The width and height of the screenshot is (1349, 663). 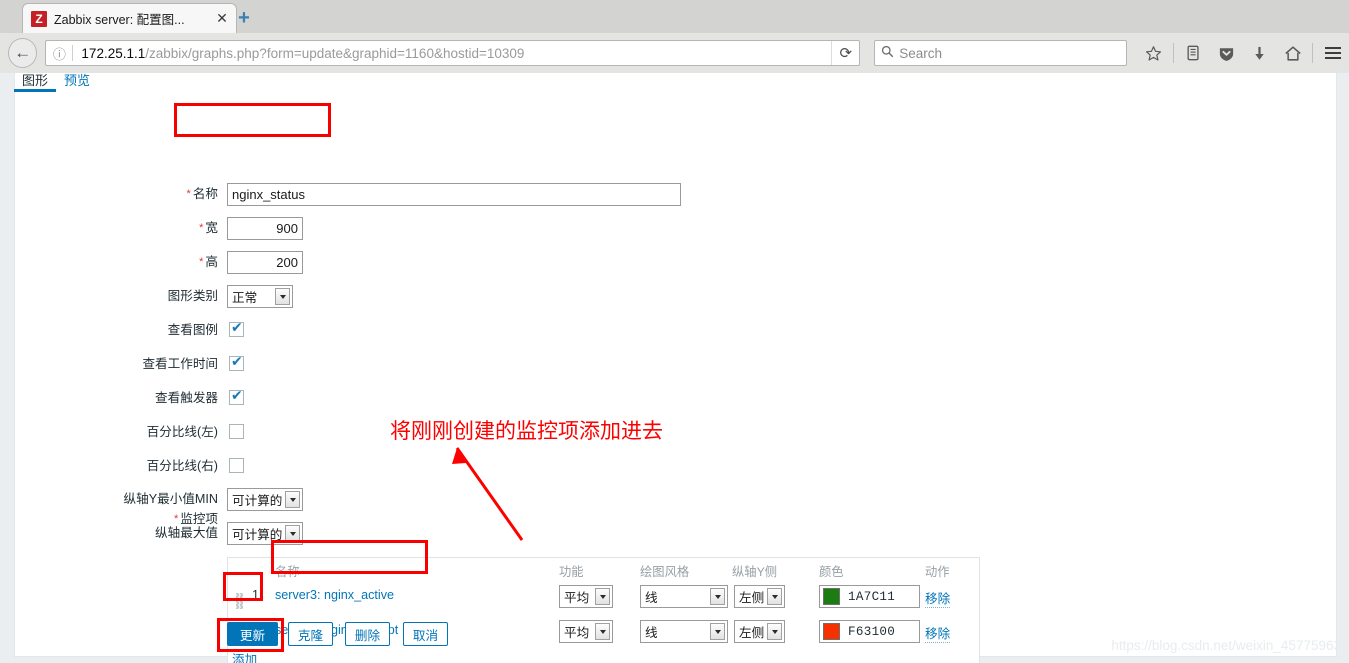 What do you see at coordinates (603, 571) in the screenshot?
I see `items-table-header: 名称 功能 绘图风格 纵轴Y侧 颜色 动作` at bounding box center [603, 571].